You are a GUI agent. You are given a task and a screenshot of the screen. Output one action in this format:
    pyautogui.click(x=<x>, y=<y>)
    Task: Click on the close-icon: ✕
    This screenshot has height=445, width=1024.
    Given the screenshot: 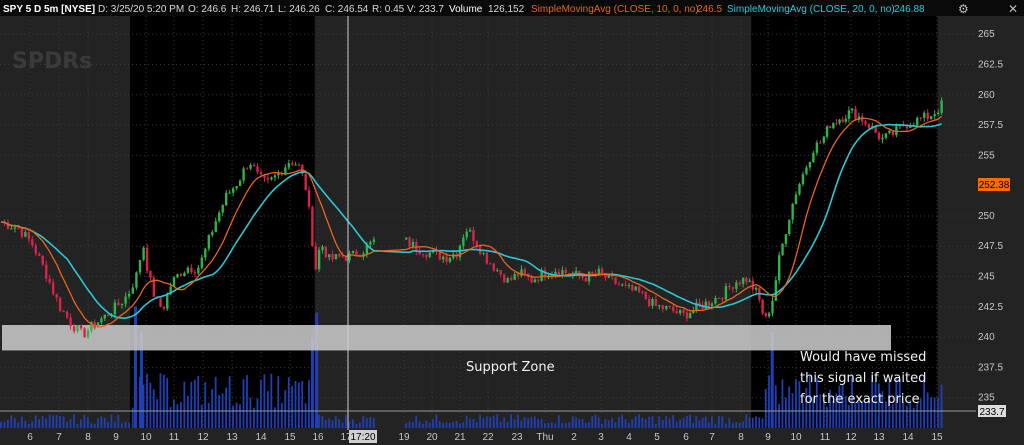 What is the action you would take?
    pyautogui.click(x=1013, y=9)
    